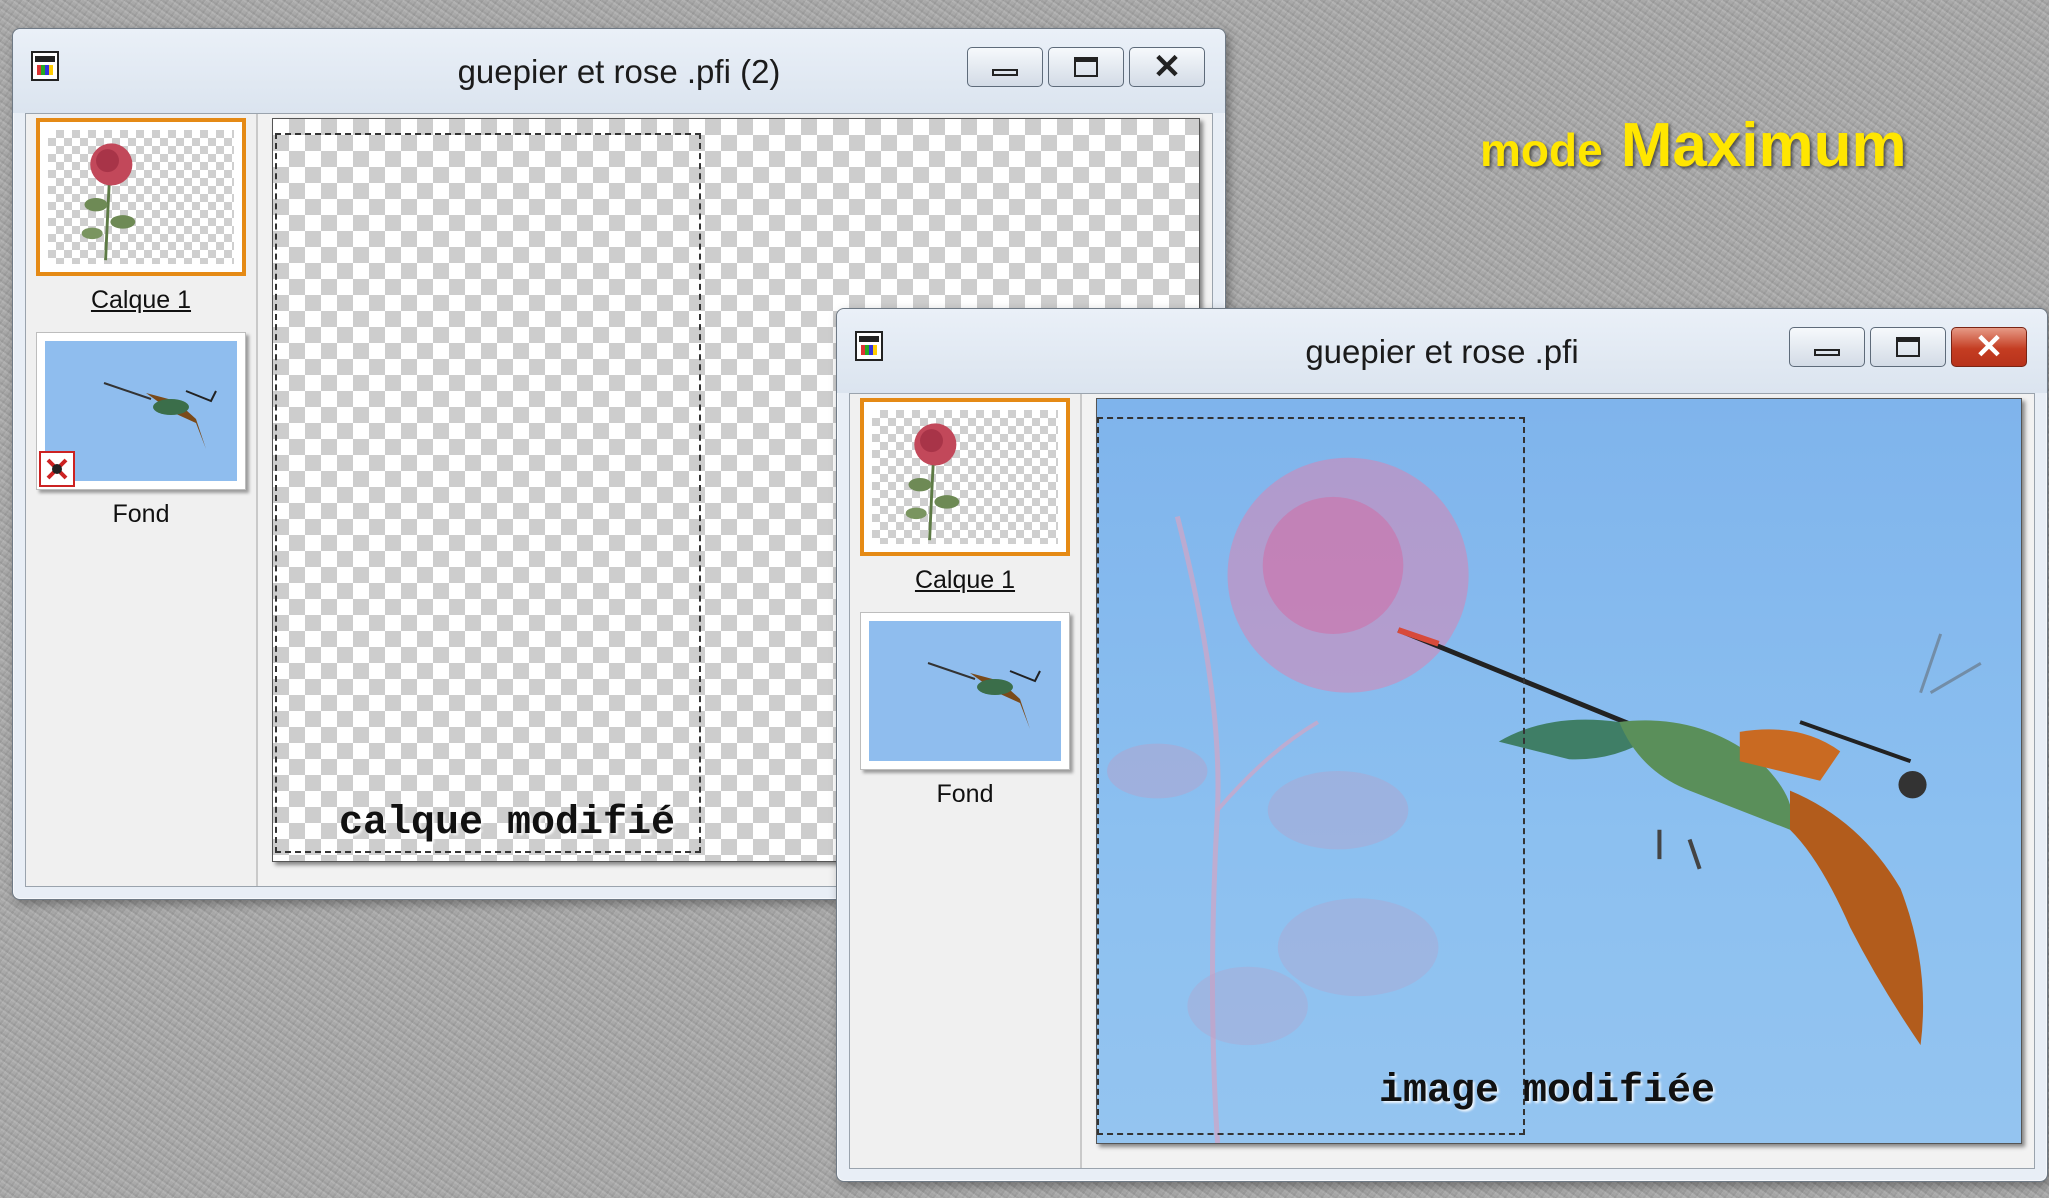 The image size is (2049, 1198). What do you see at coordinates (1547, 1091) in the screenshot?
I see `canvas-caption: image modifiée` at bounding box center [1547, 1091].